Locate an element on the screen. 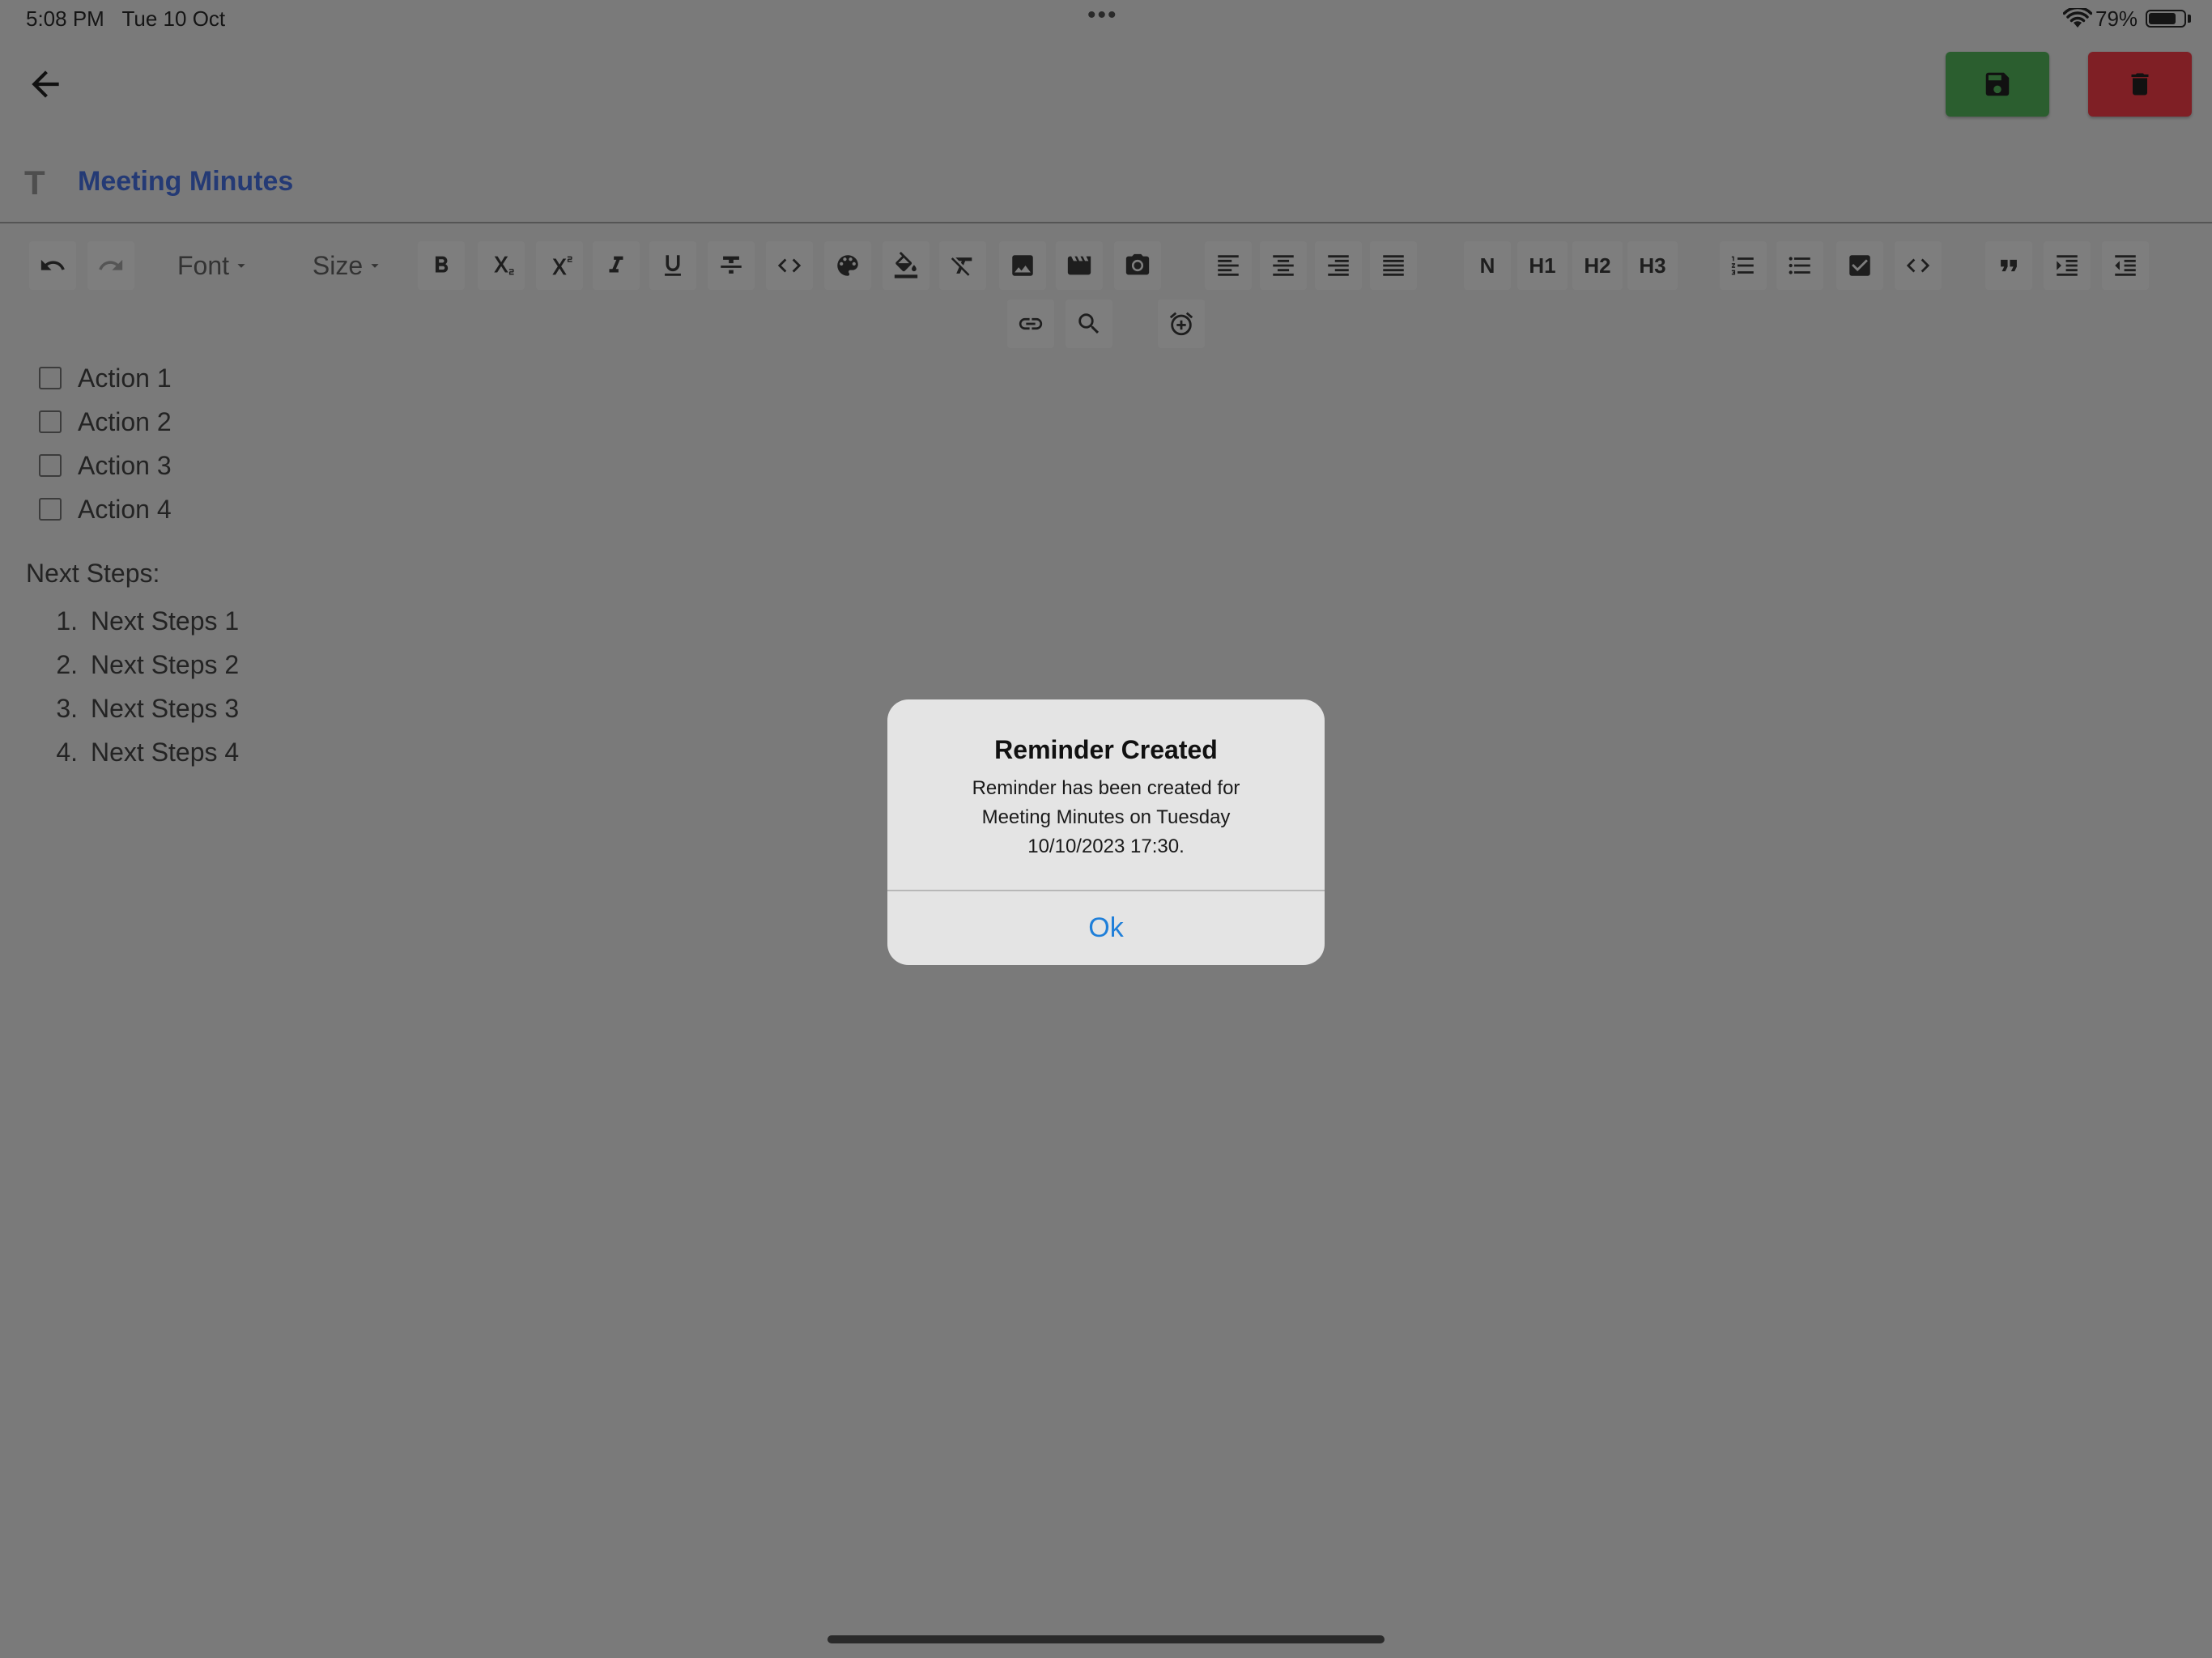 This screenshot has height=1658, width=2212. code-block-button is located at coordinates (1919, 265).